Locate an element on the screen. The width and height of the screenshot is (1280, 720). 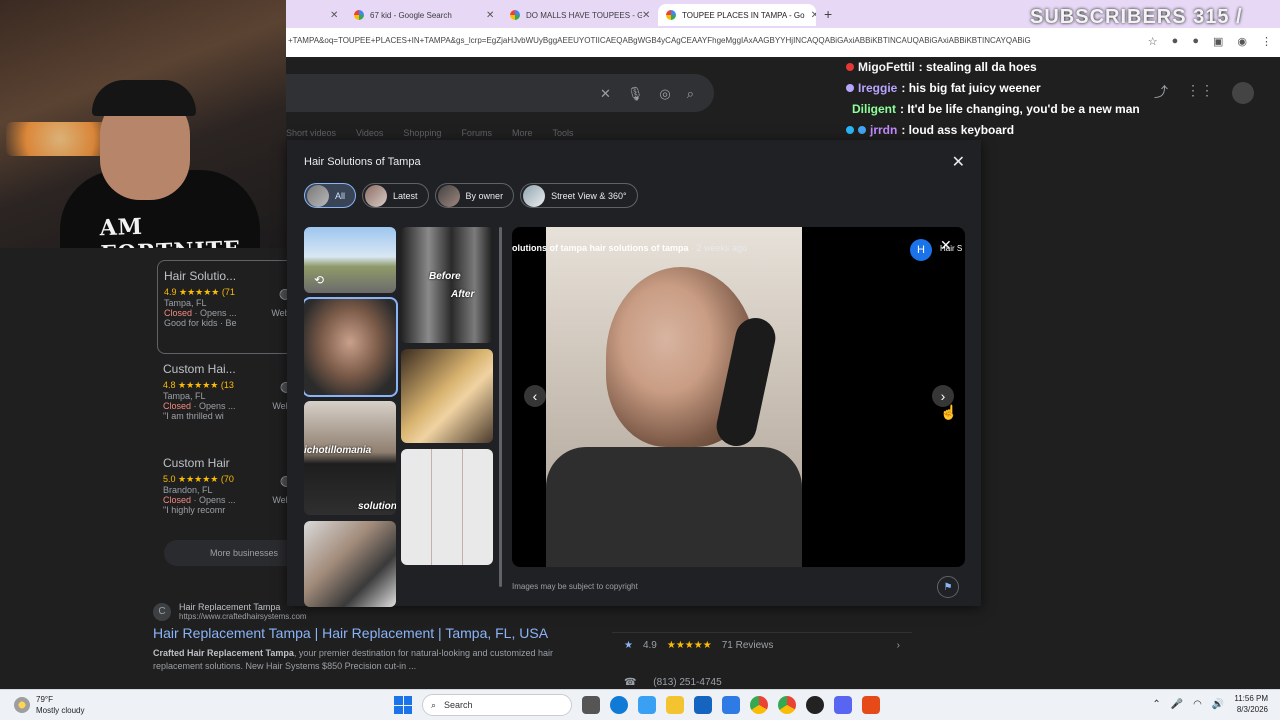
thumb-men-grid is located at coordinates (447, 507).